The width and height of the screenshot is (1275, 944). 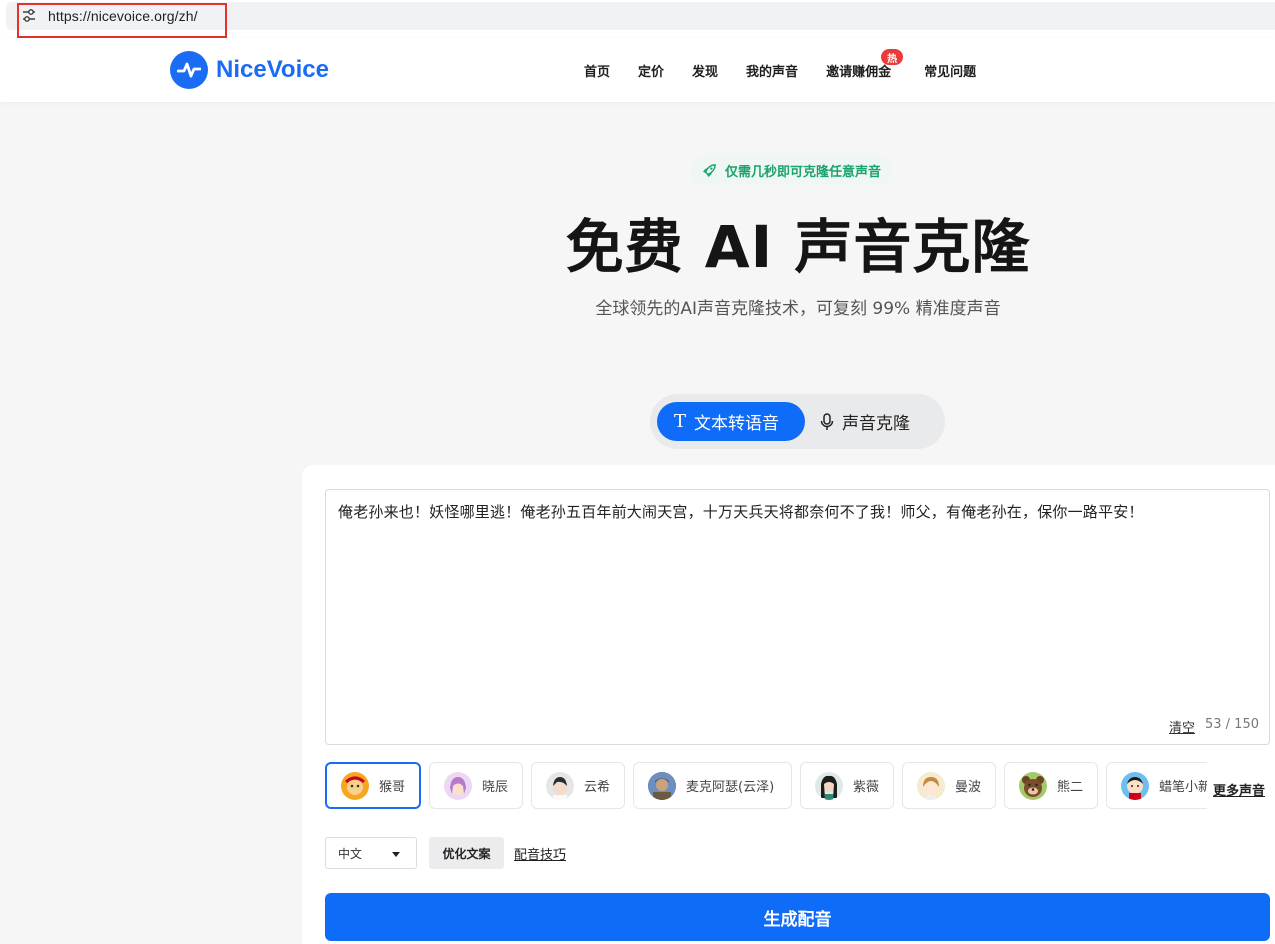 I want to click on hot-badge: 热, so click(x=892, y=57).